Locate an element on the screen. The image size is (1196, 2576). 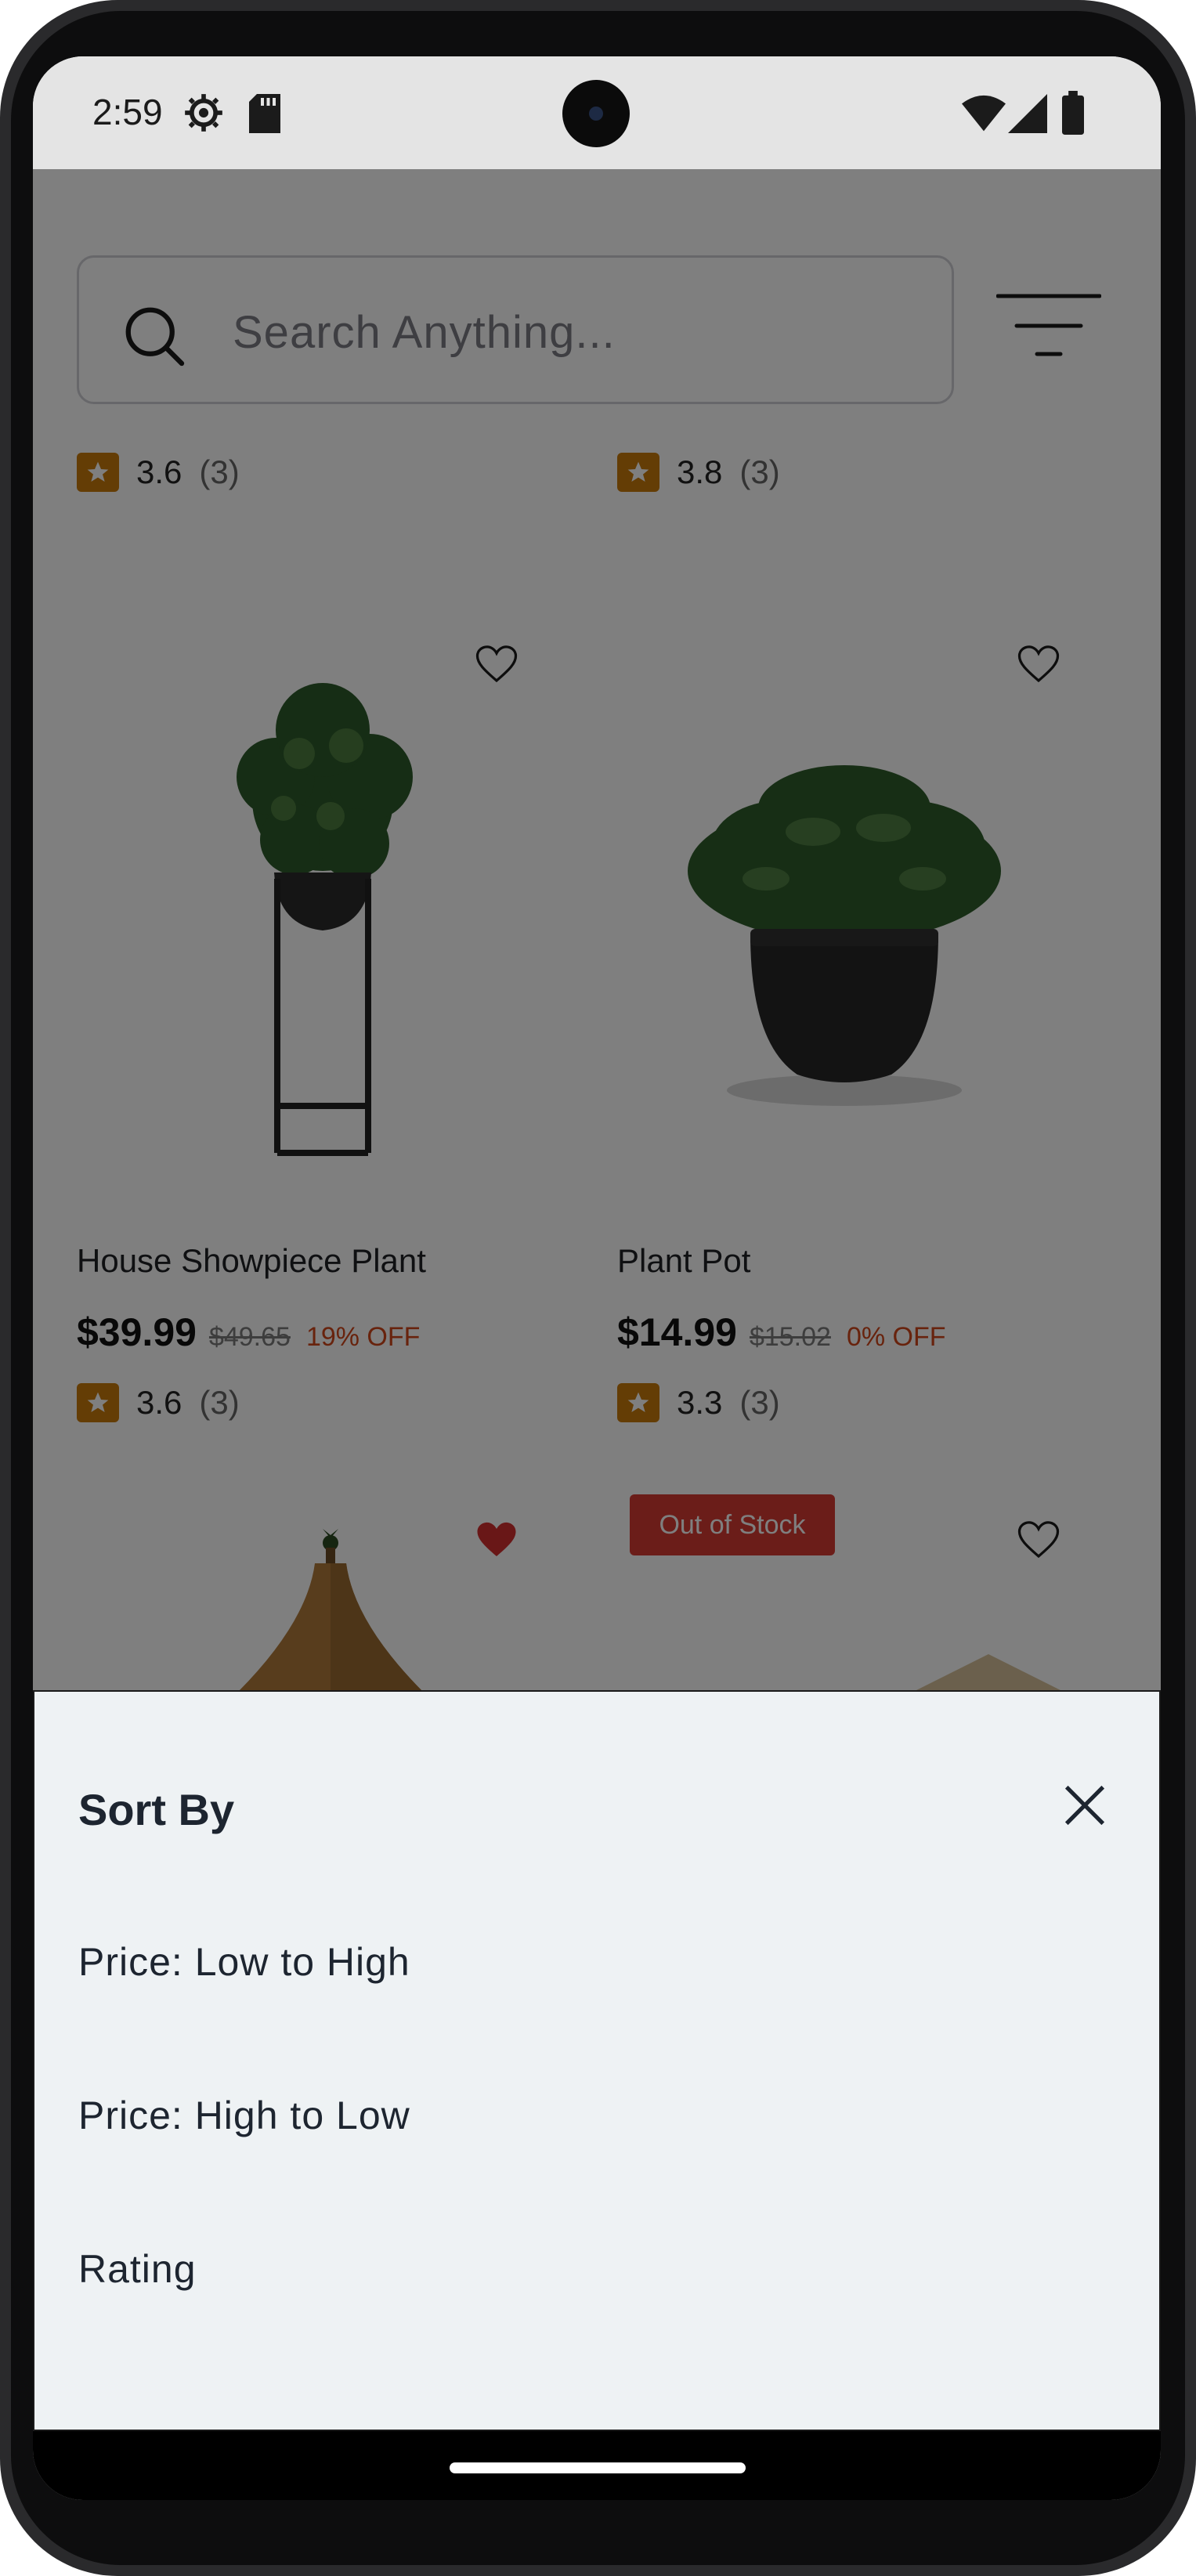
system-nav-bar is located at coordinates (597, 2465).